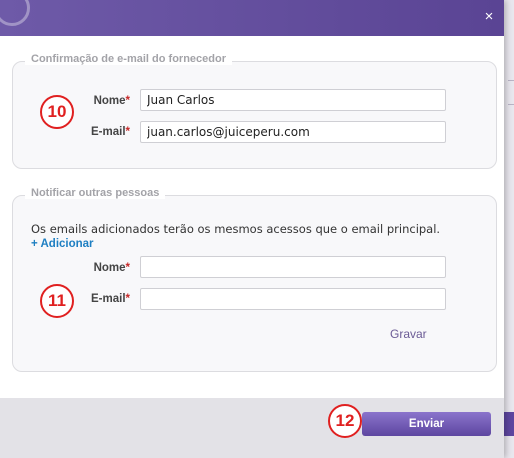  I want to click on supplier-email-input, so click(293, 132).